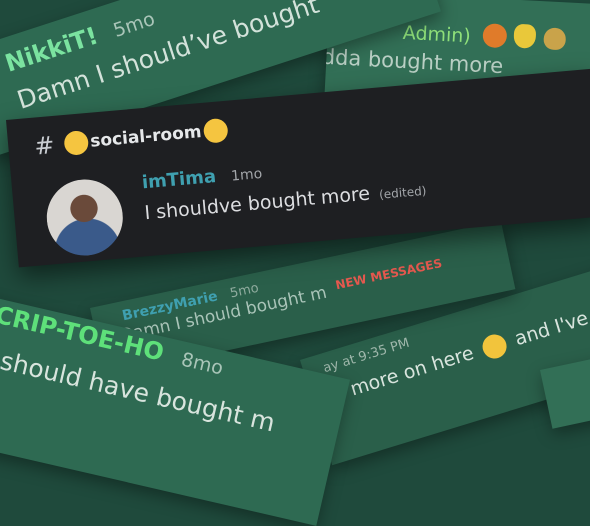  Describe the element at coordinates (555, 39) in the screenshot. I see `money-bag-emoji-icon` at that location.